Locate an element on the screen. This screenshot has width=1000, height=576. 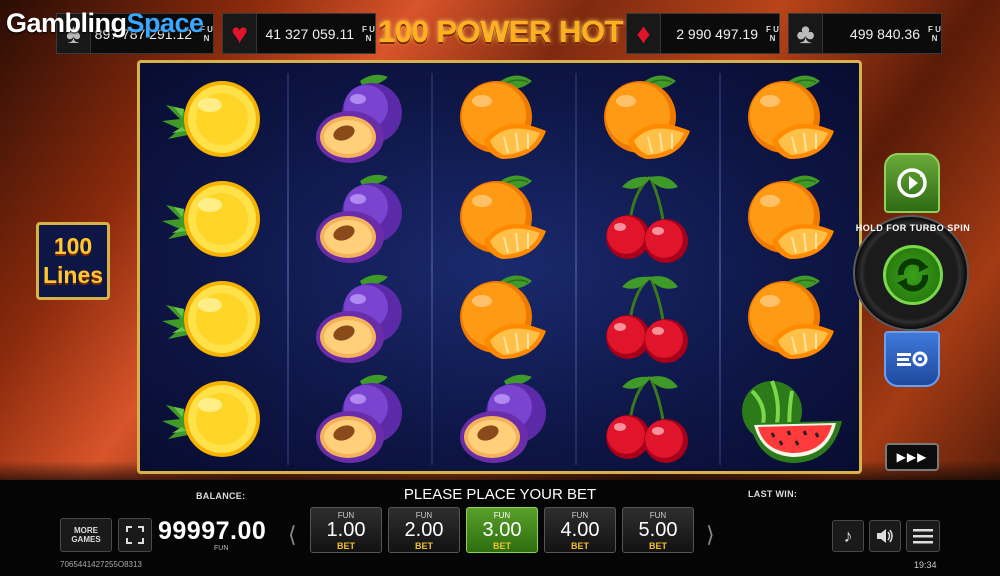
autoplay-button is located at coordinates (912, 183).